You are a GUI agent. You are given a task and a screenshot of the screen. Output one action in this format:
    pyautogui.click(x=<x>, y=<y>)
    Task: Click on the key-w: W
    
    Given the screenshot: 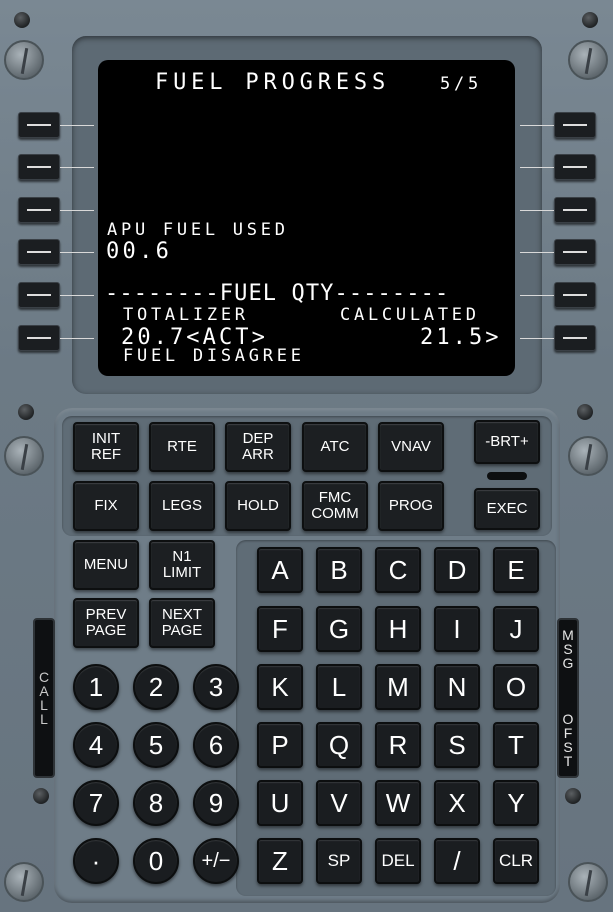 What is the action you would take?
    pyautogui.click(x=398, y=803)
    